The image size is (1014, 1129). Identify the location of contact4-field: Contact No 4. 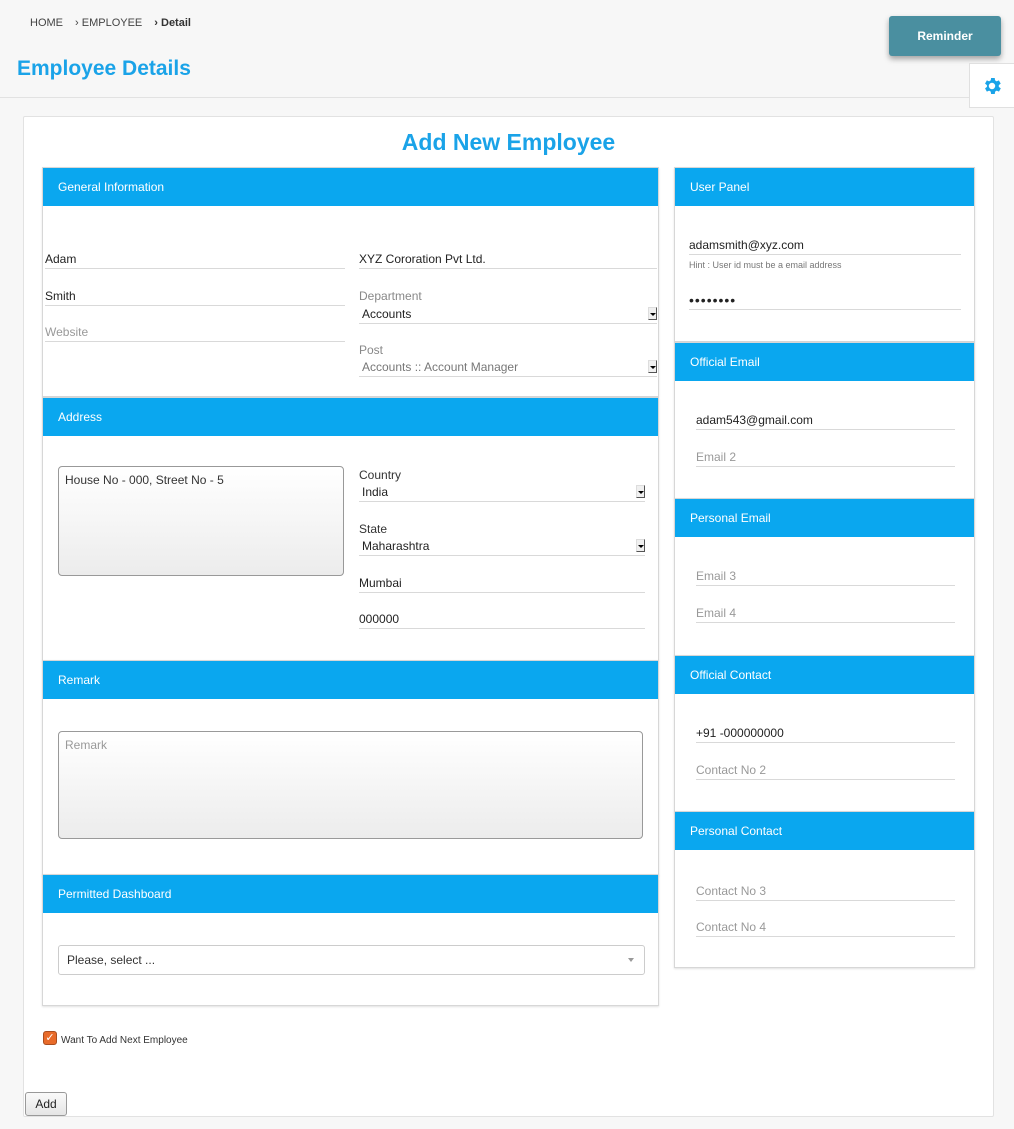
(825, 928).